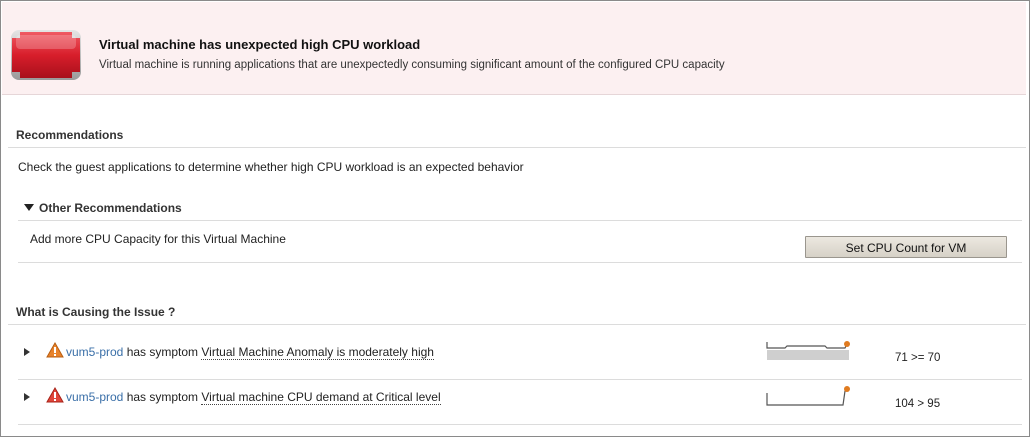 Image resolution: width=1030 pixels, height=437 pixels. I want to click on other-recommendations-title: Other Recommendations, so click(110, 208).